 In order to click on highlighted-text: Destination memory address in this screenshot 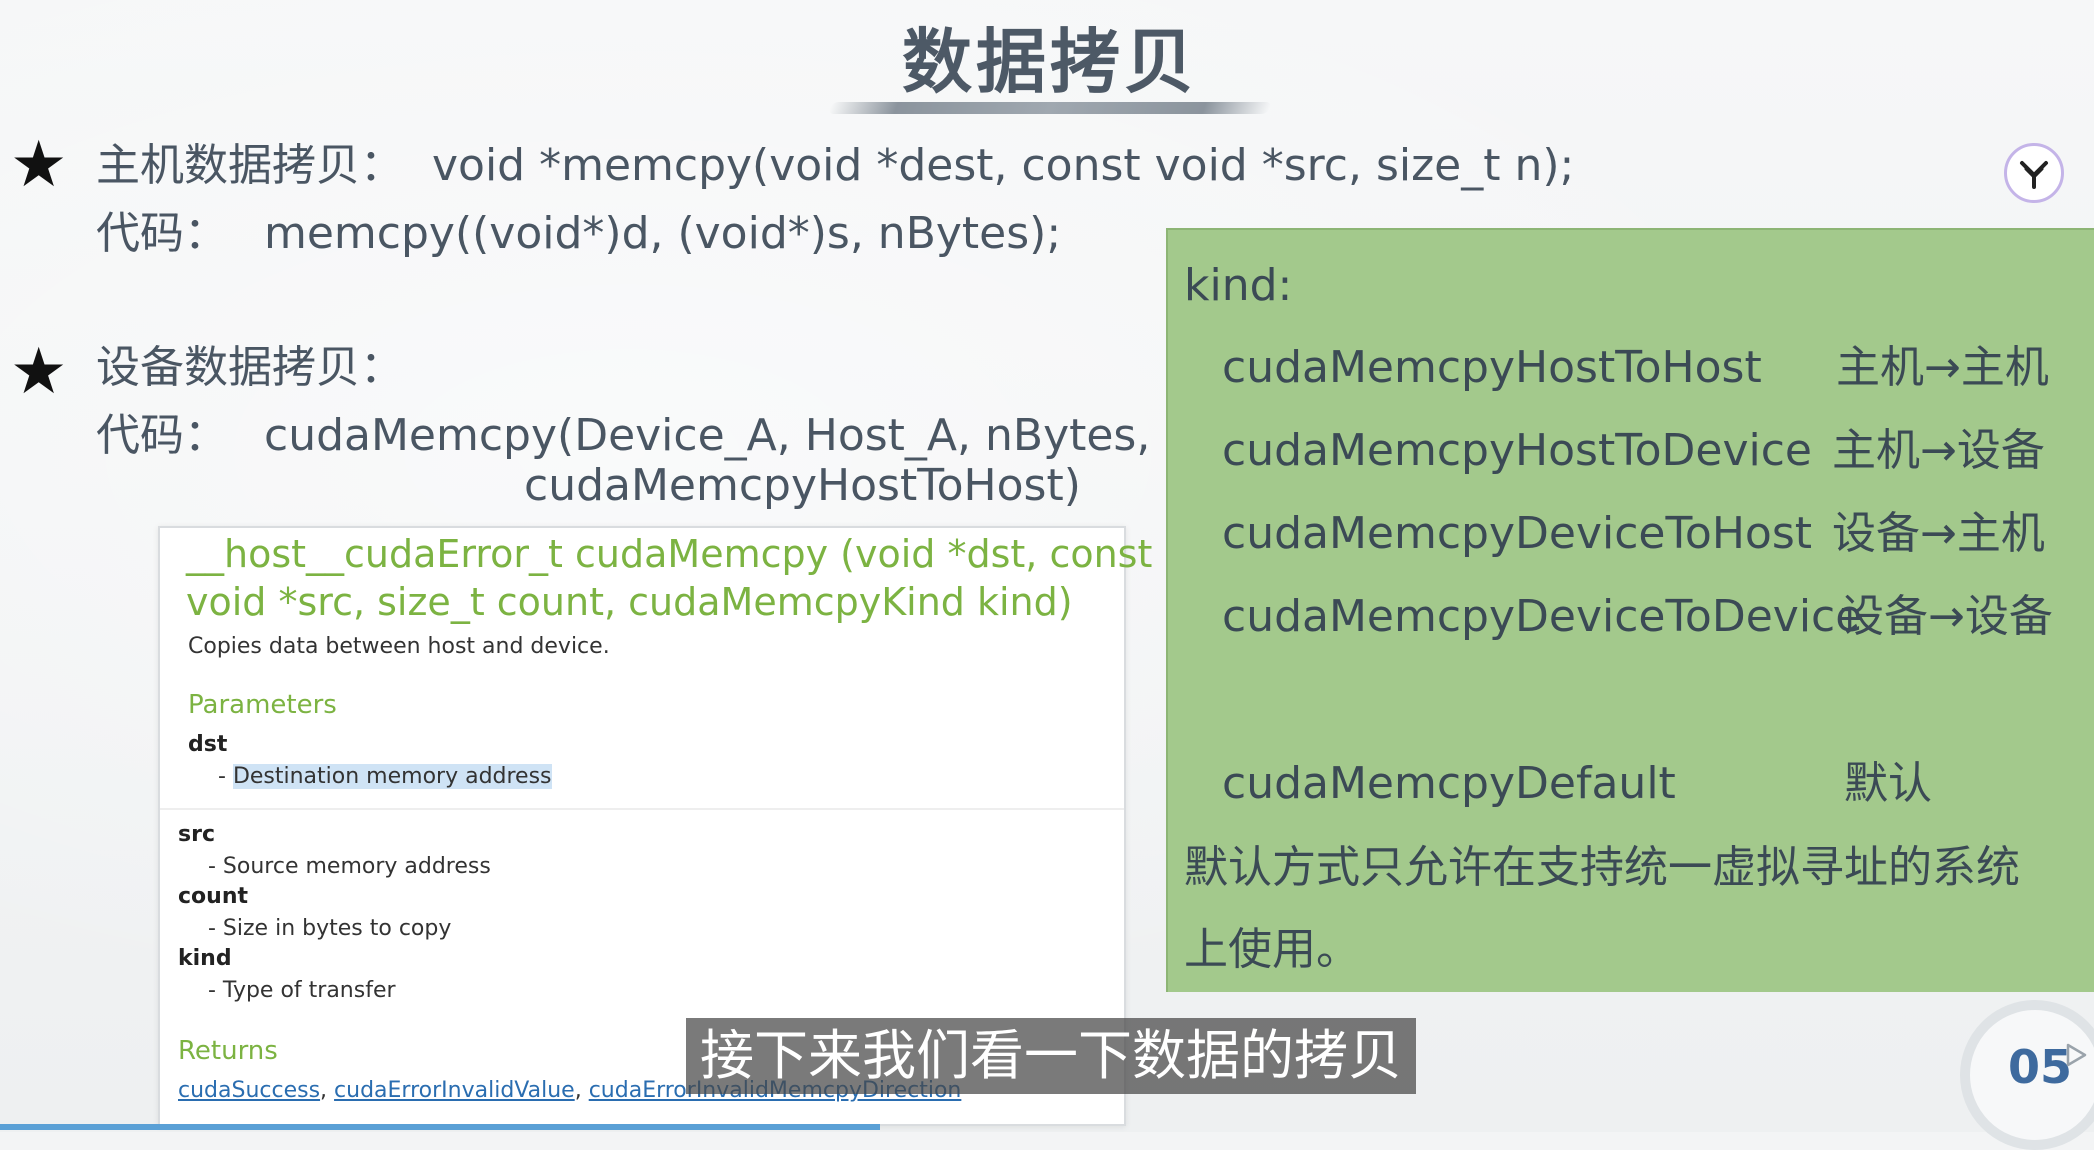, I will do `click(392, 776)`.